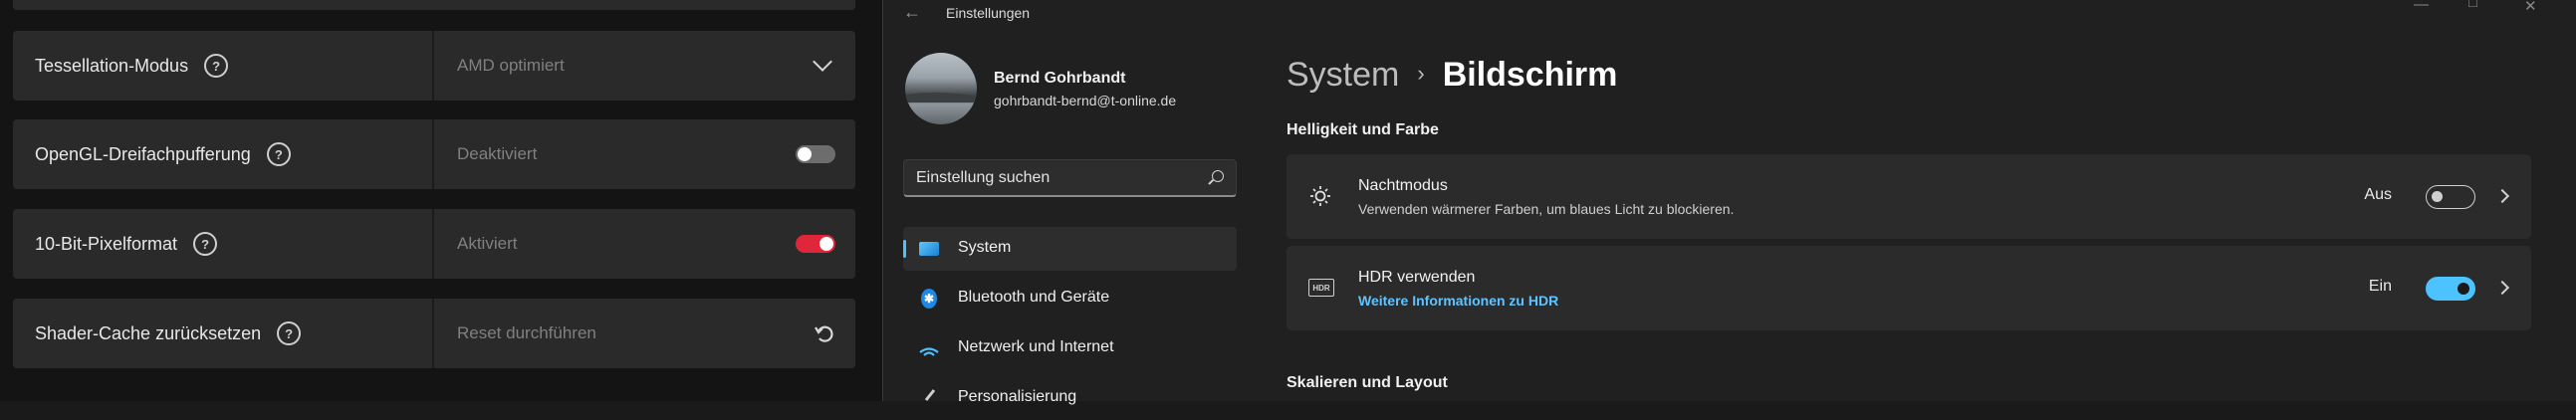 This screenshot has width=2576, height=420. I want to click on brush-icon, so click(930, 395).